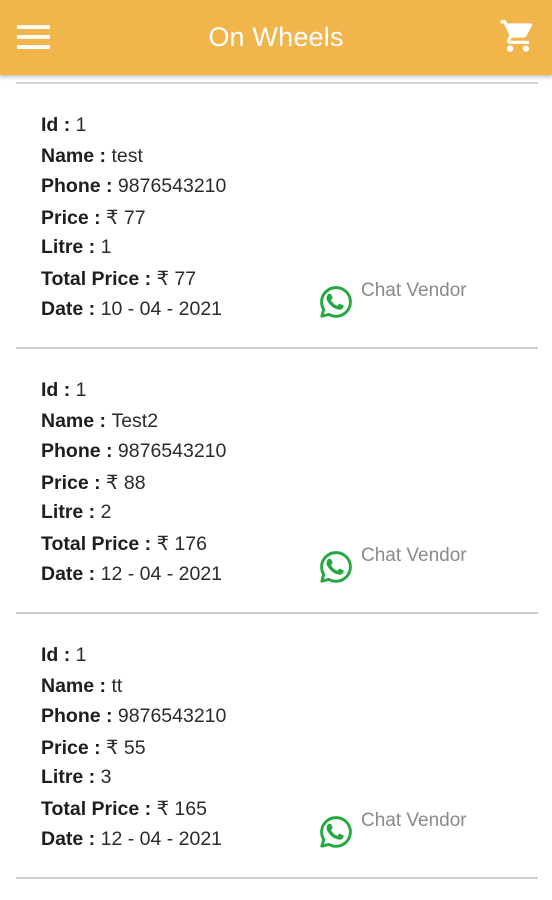  Describe the element at coordinates (117, 686) in the screenshot. I see `name-value: tt` at that location.